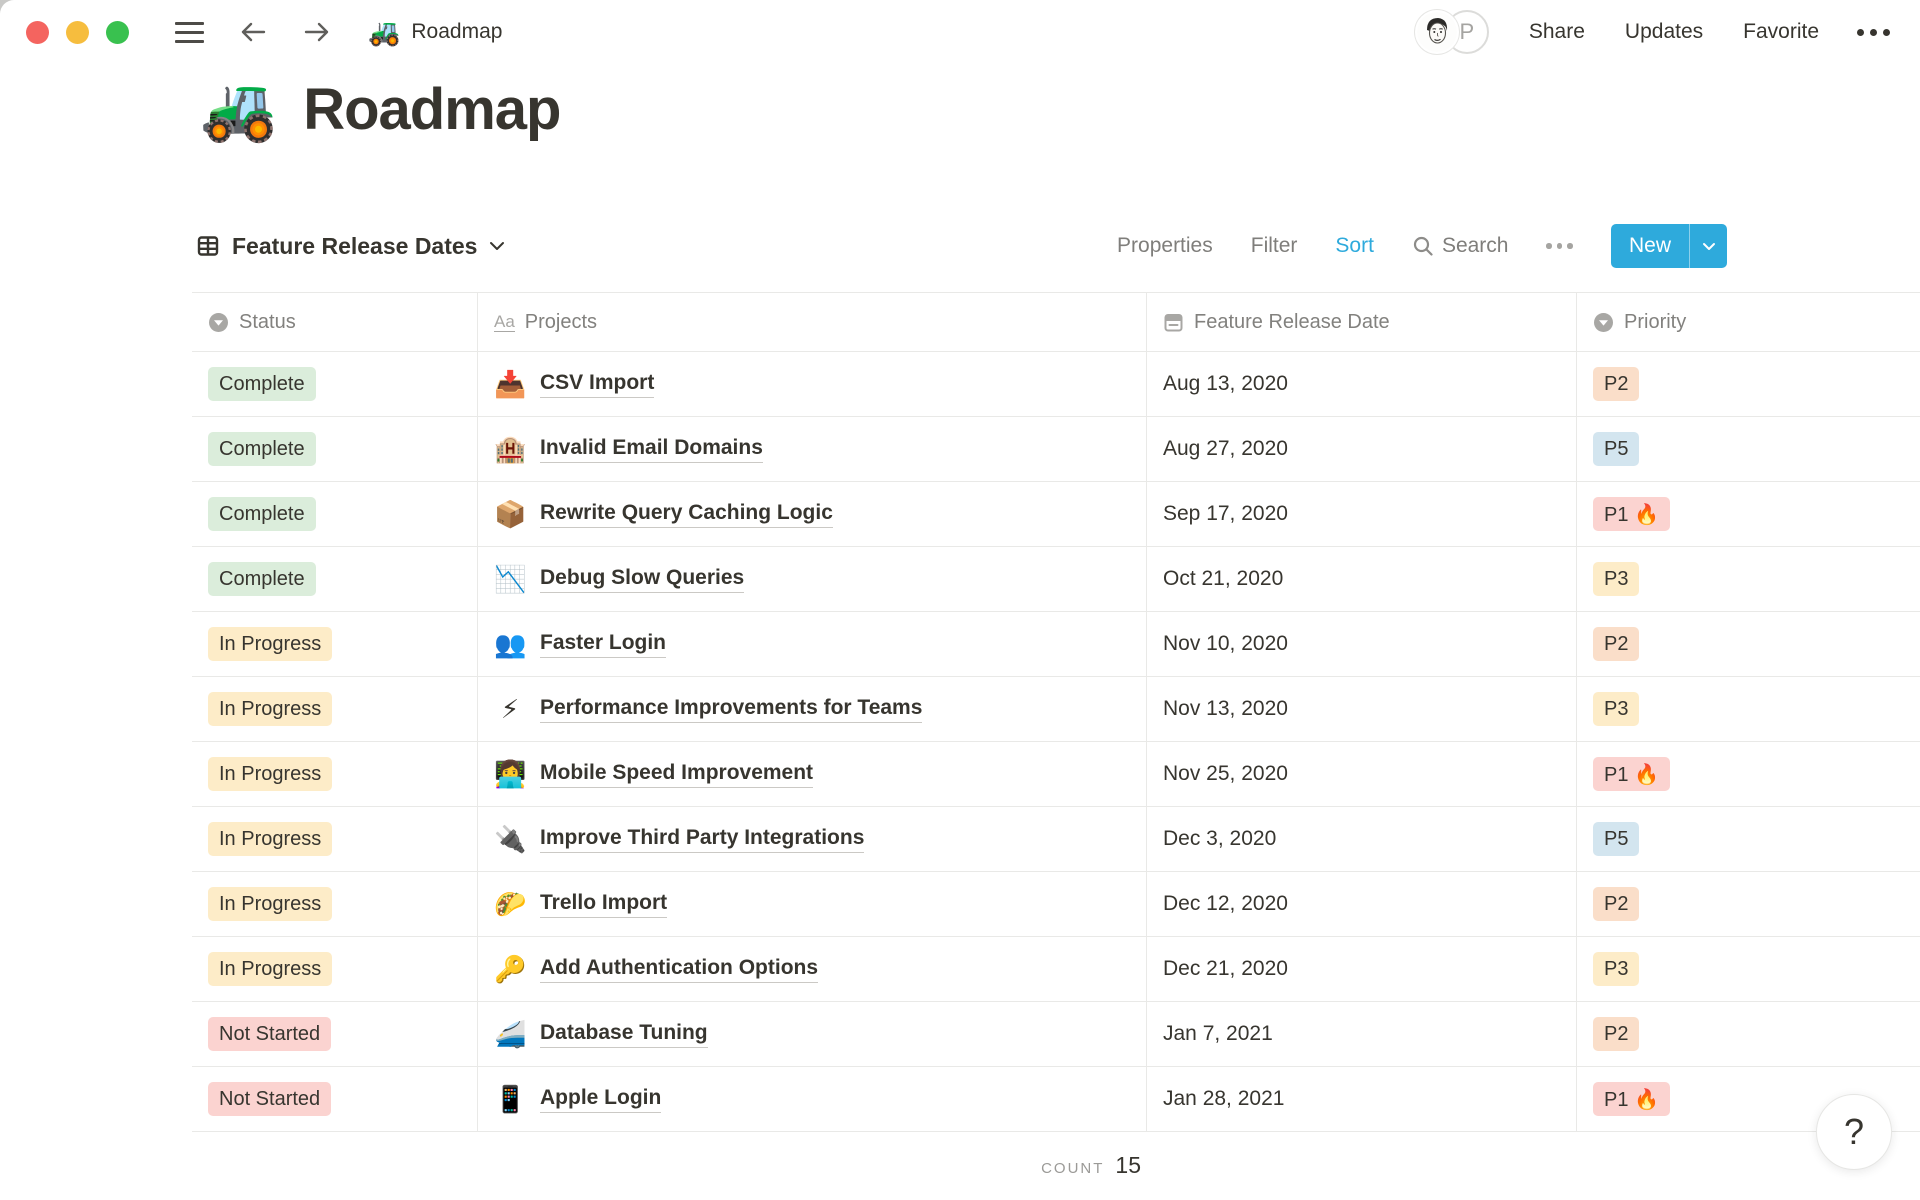 The image size is (1920, 1200). Describe the element at coordinates (1354, 246) in the screenshot. I see `sort-button: Sort` at that location.